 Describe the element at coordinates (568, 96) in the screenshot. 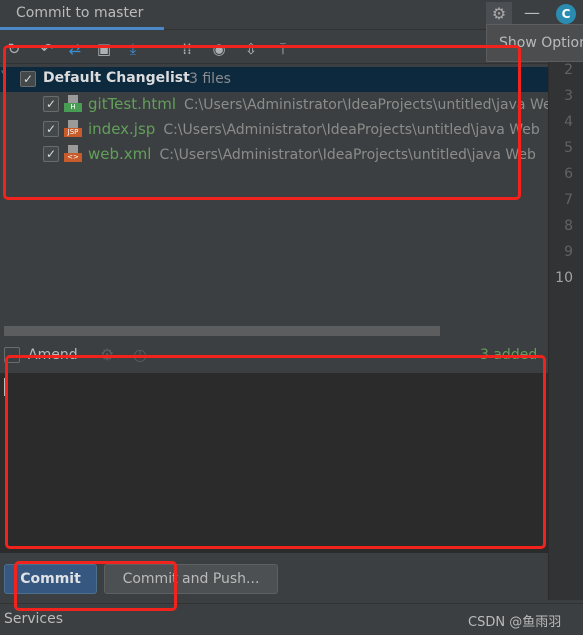

I see `line-number: 3` at that location.